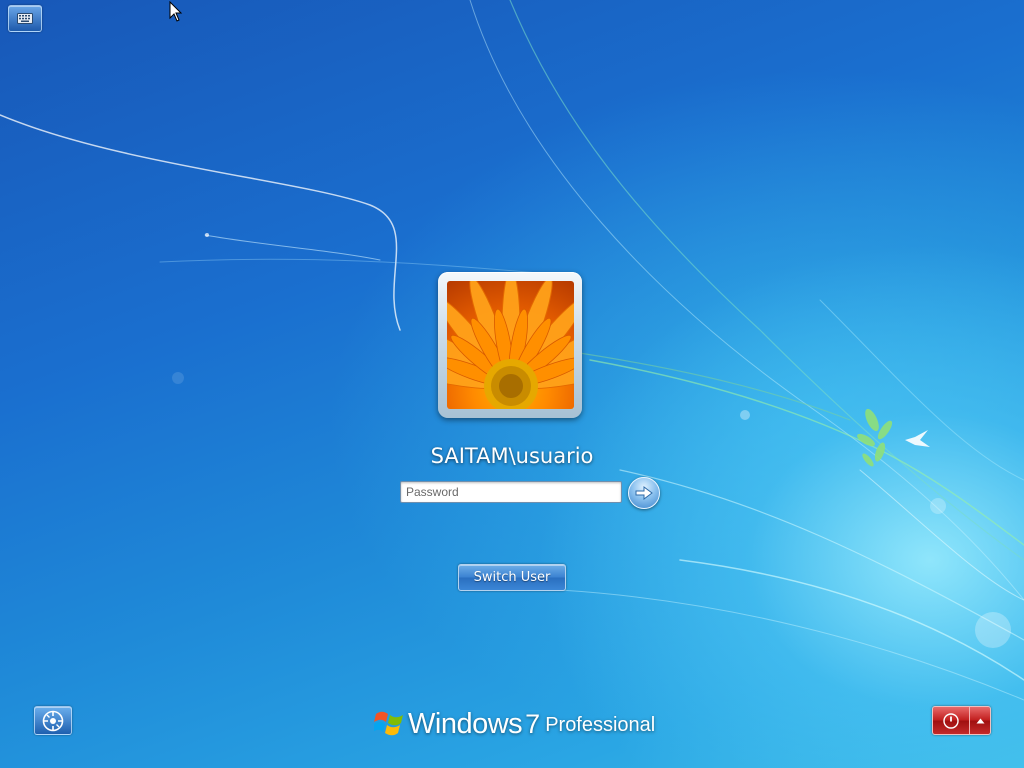 This screenshot has height=768, width=1024. I want to click on windows-branding: Windows 7 Professional, so click(514, 723).